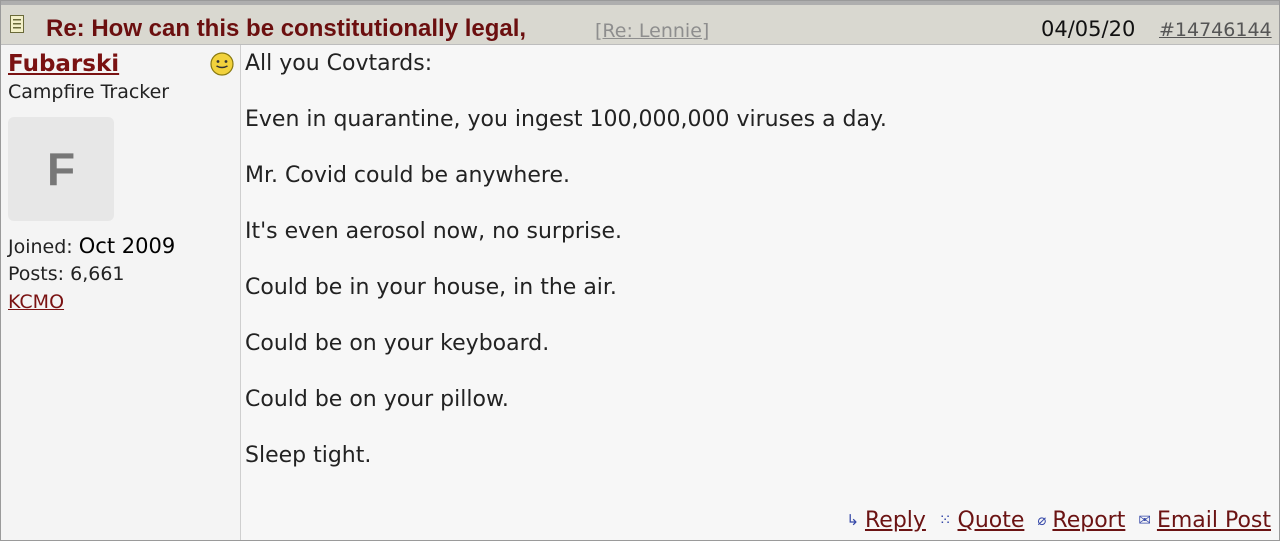  What do you see at coordinates (1088, 29) in the screenshot?
I see `post-date: 04/05/20` at bounding box center [1088, 29].